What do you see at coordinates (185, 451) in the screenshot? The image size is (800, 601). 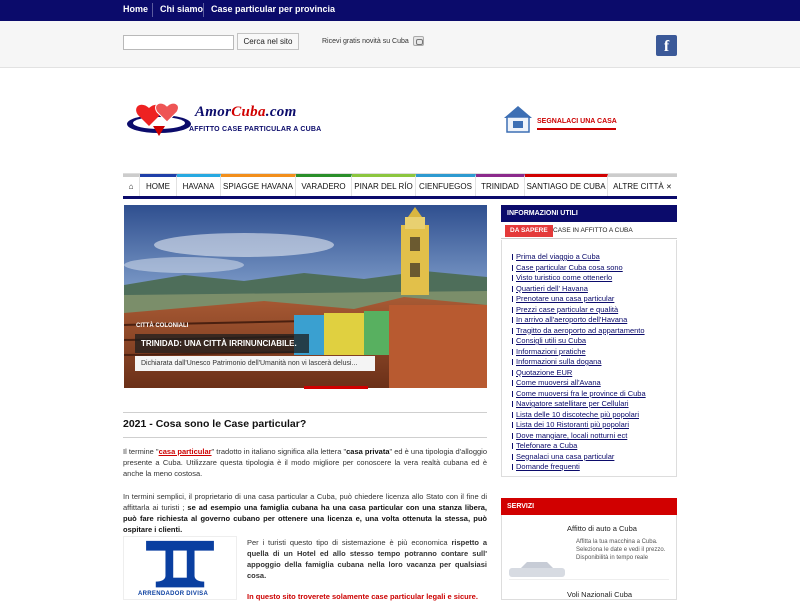 I see `casa-particular-link: casa particular` at bounding box center [185, 451].